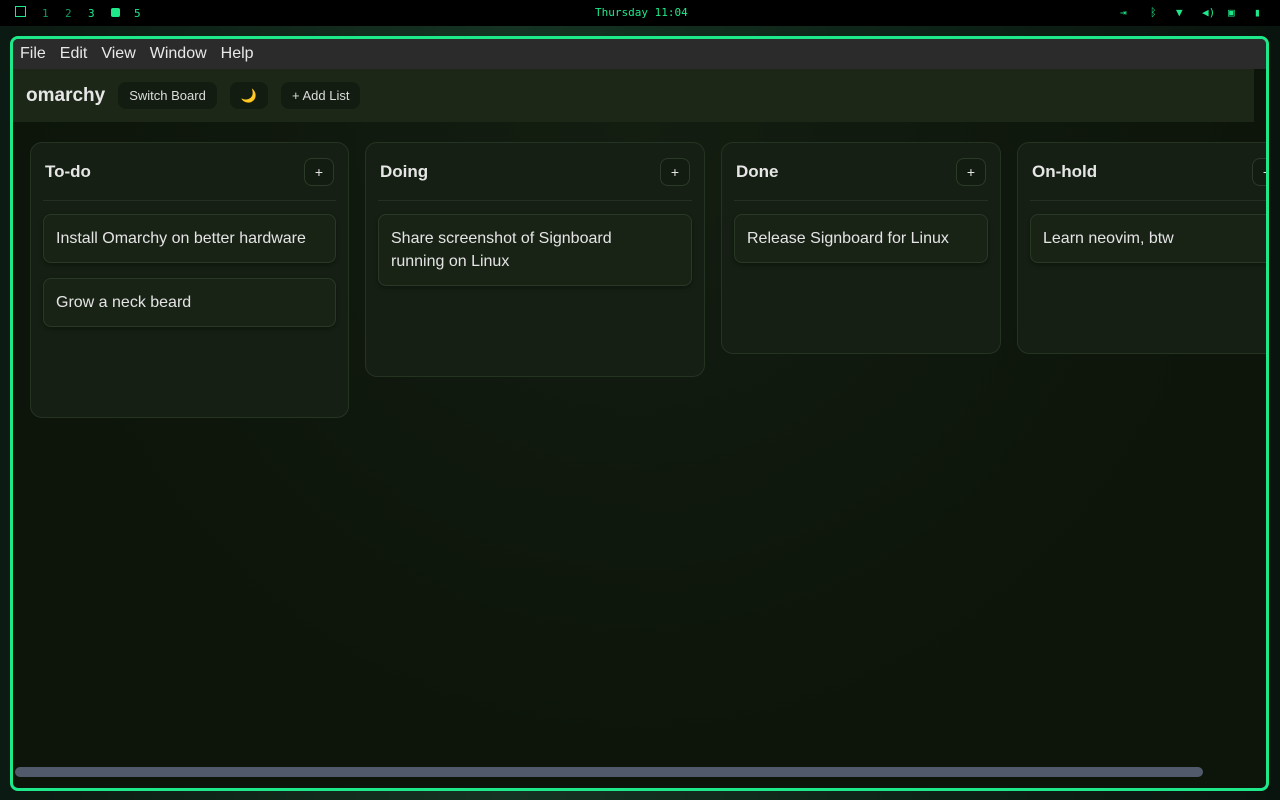 The height and width of the screenshot is (800, 1280). What do you see at coordinates (1065, 171) in the screenshot?
I see `list-title: On-hold` at bounding box center [1065, 171].